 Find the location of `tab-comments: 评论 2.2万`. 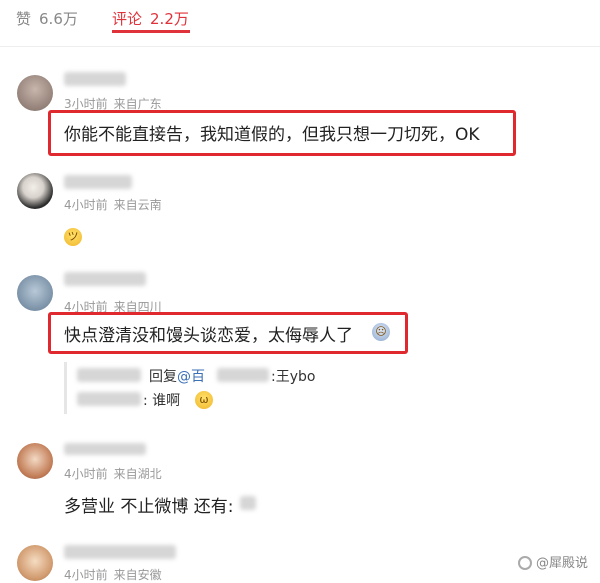

tab-comments: 评论 2.2万 is located at coordinates (150, 18).